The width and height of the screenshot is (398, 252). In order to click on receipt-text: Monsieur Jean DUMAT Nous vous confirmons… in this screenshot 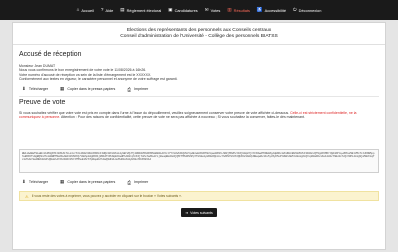, I will do `click(199, 73)`.